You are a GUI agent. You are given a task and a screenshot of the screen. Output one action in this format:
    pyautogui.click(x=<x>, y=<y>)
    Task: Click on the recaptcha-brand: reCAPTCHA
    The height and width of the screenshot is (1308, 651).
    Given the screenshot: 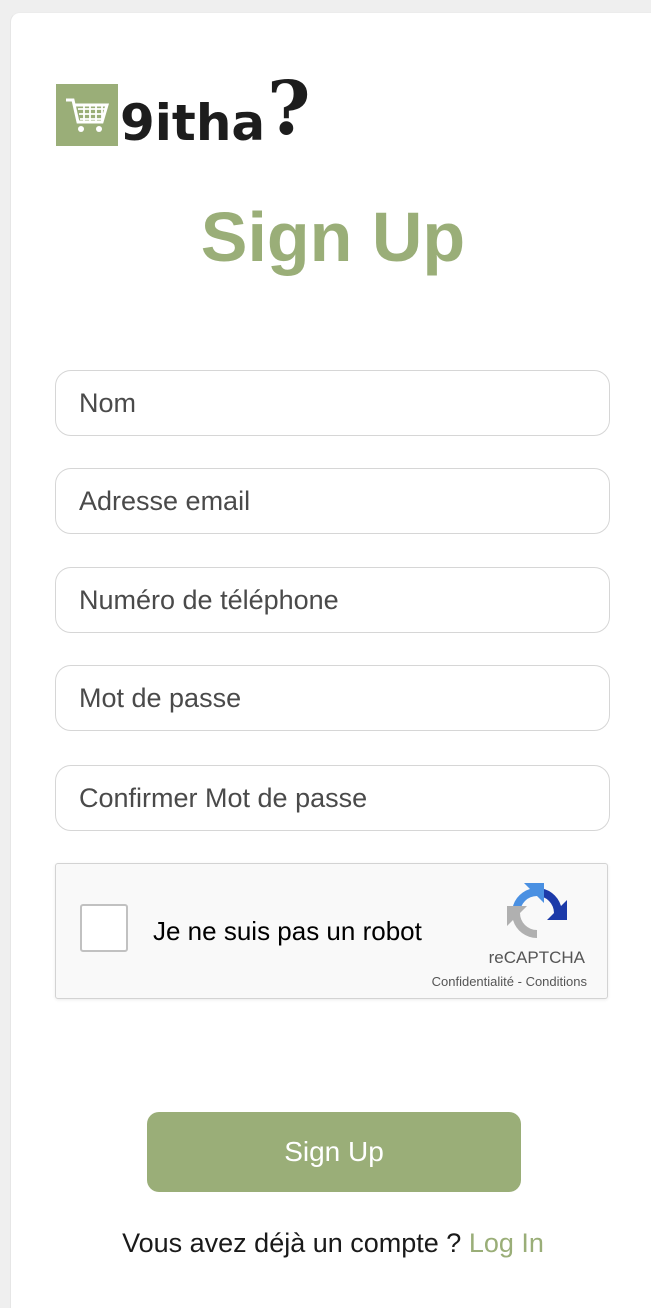 What is the action you would take?
    pyautogui.click(x=536, y=957)
    